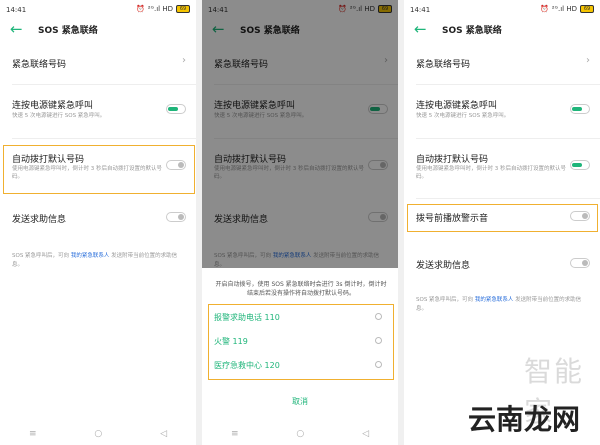 Image resolution: width=600 pixels, height=445 pixels. I want to click on watermark-logo: 云南龙网, so click(524, 419).